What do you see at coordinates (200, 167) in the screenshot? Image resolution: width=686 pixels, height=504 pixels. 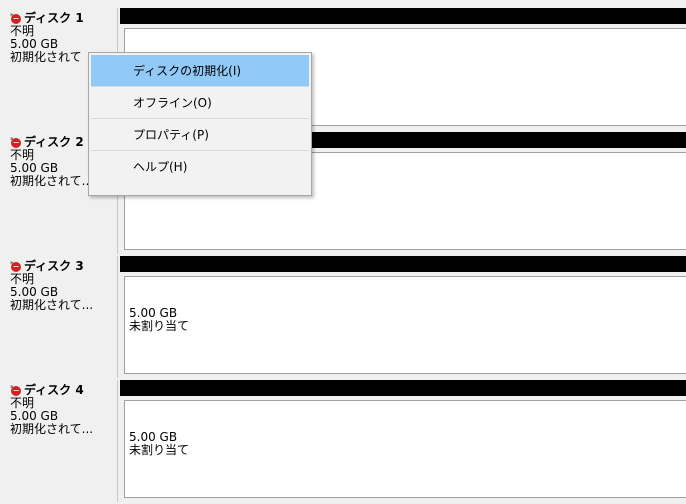 I see `menu-item-help: ヘルプ(H)` at bounding box center [200, 167].